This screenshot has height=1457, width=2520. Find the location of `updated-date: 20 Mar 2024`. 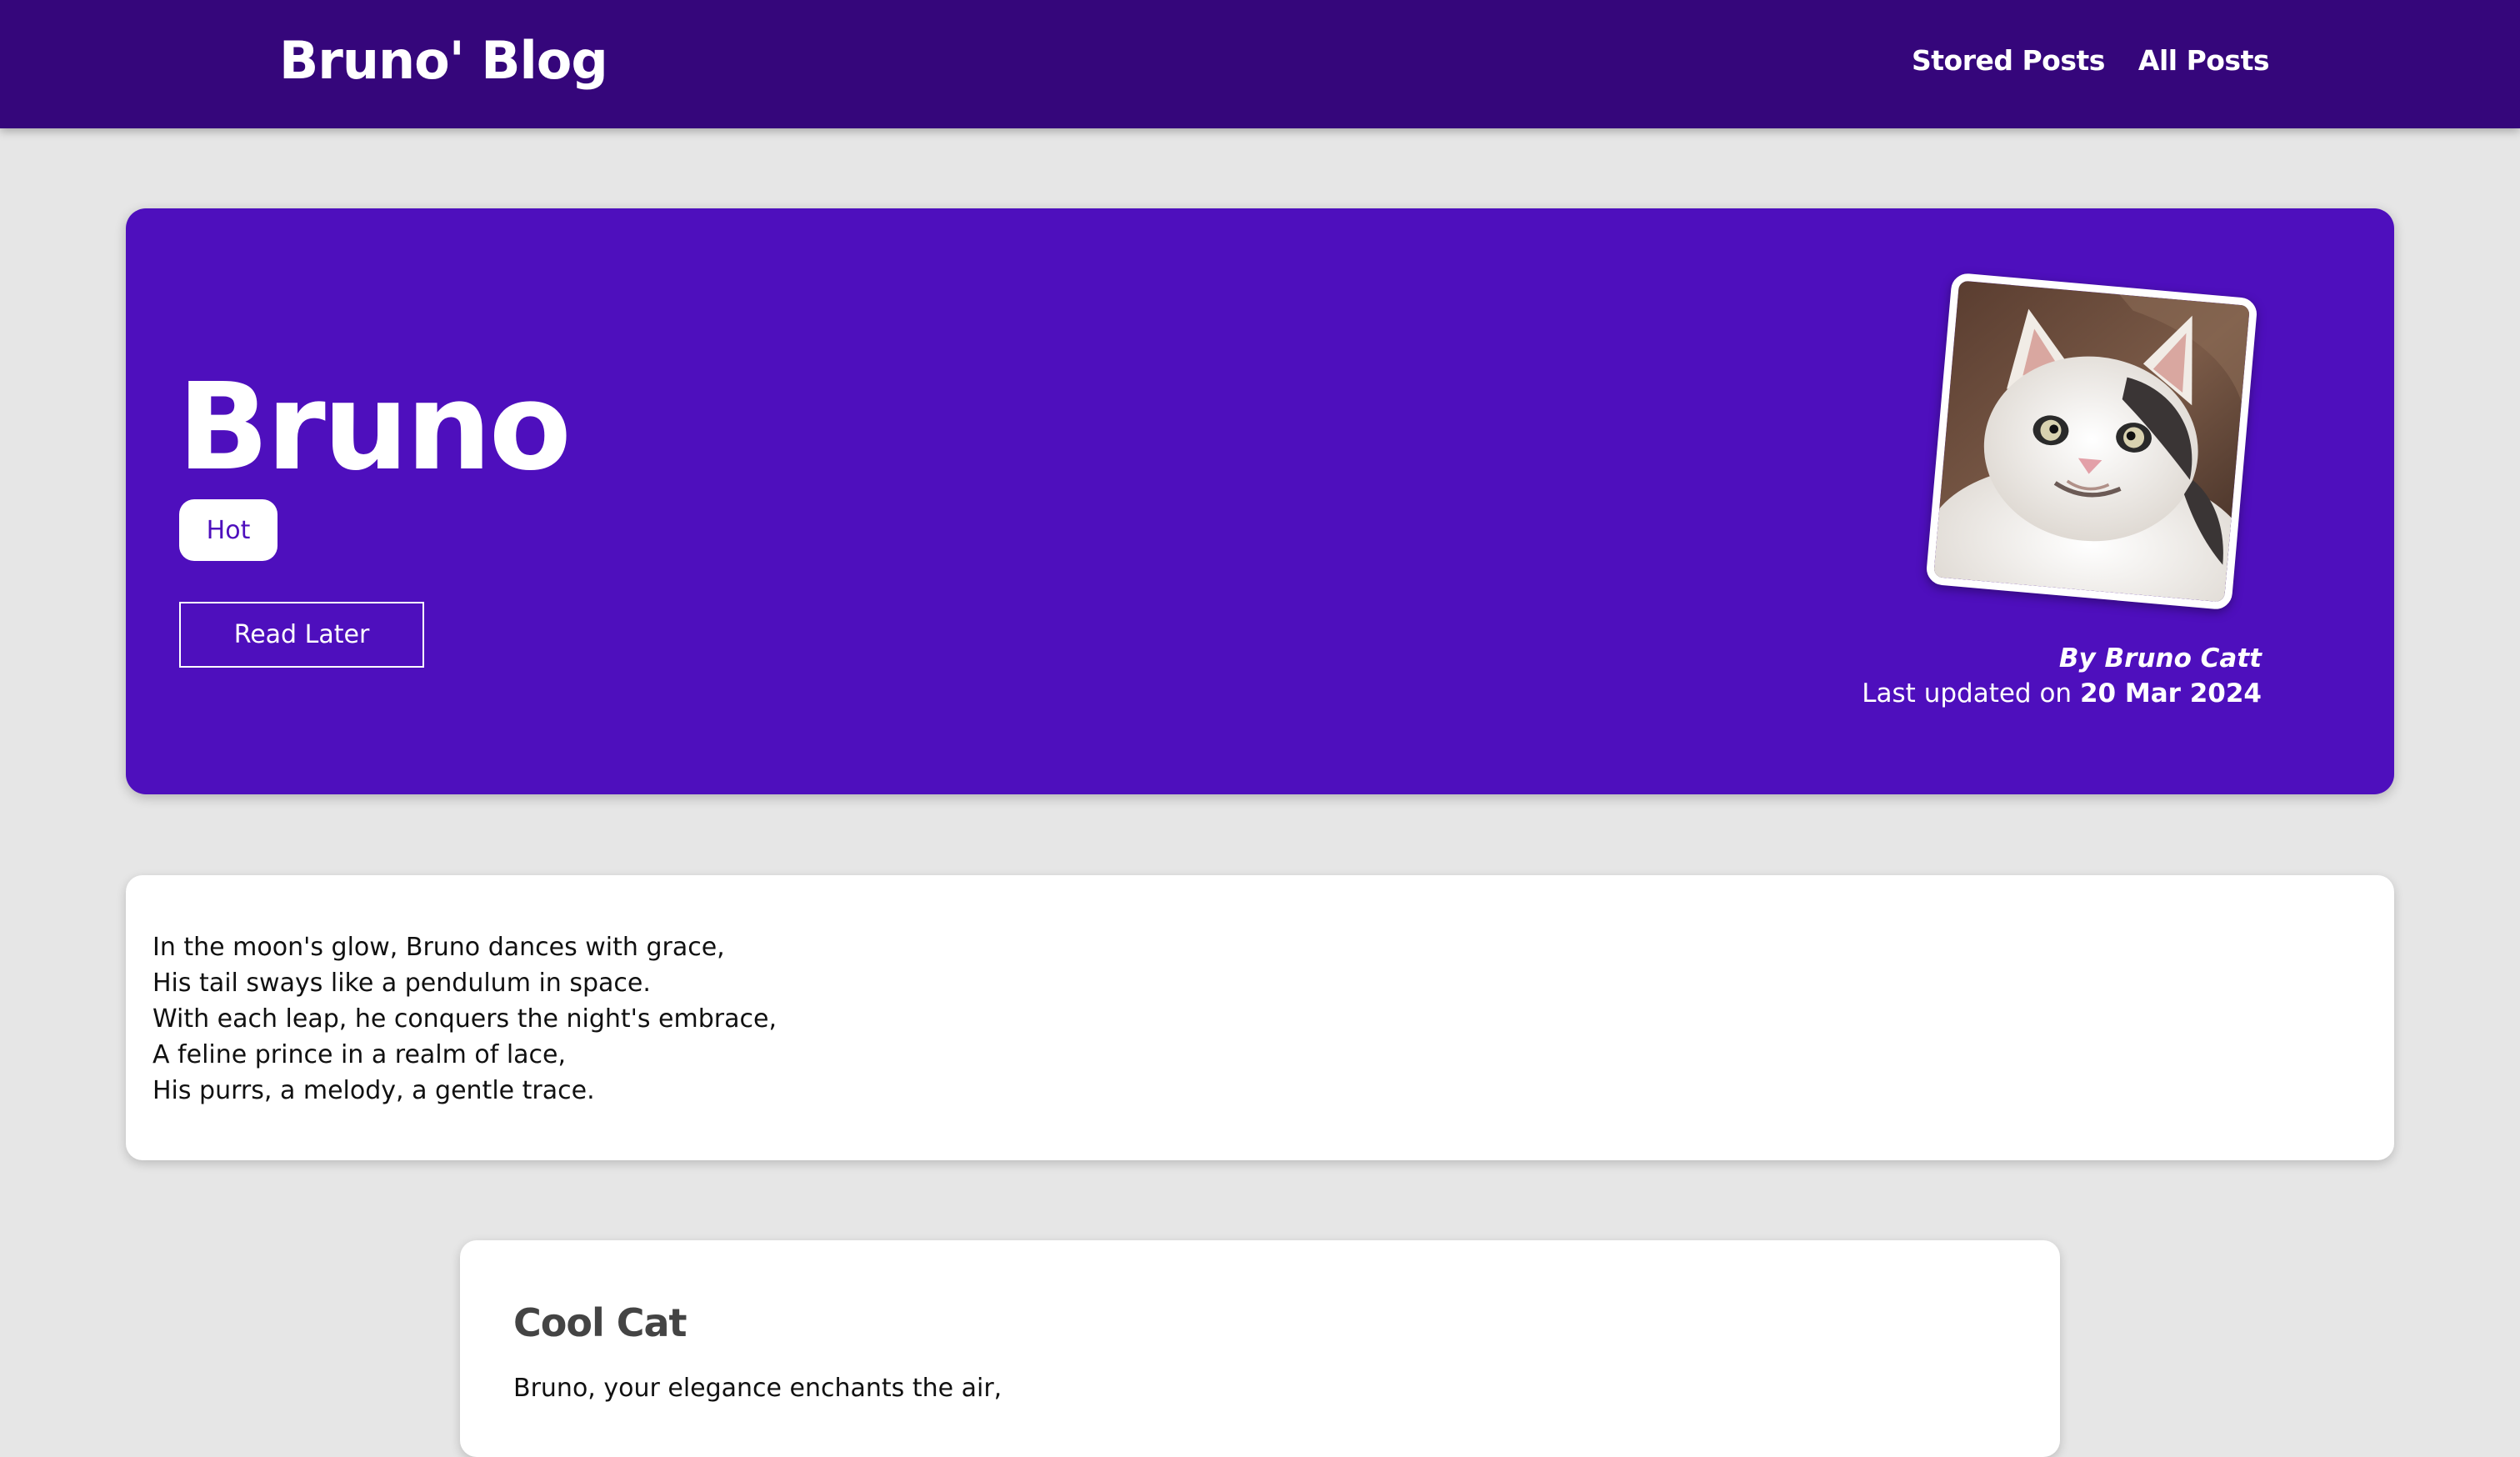

updated-date: 20 Mar 2024 is located at coordinates (2170, 693).